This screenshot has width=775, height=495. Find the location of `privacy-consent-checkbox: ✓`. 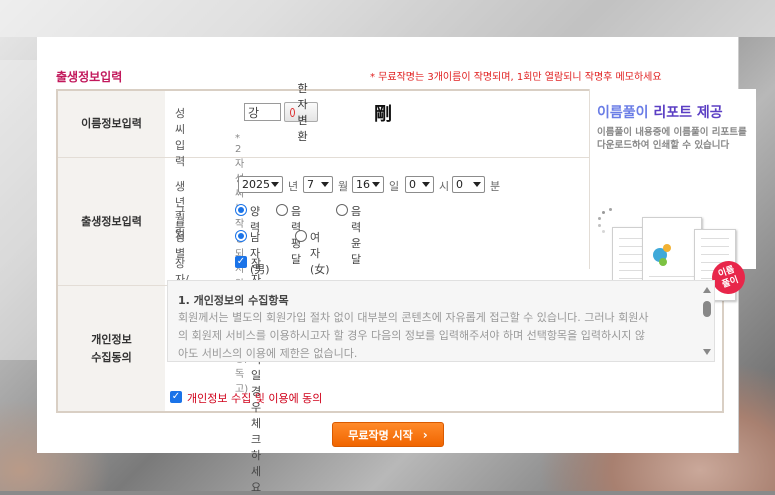

privacy-consent-checkbox: ✓ is located at coordinates (176, 397).